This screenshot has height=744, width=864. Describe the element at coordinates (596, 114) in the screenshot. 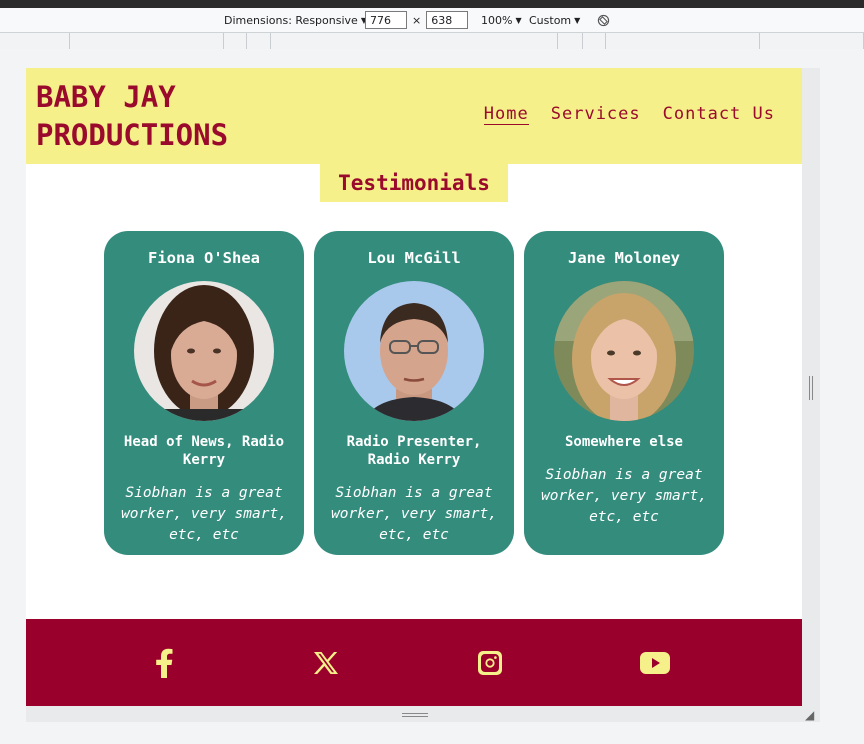

I see `nav-services: Services` at that location.